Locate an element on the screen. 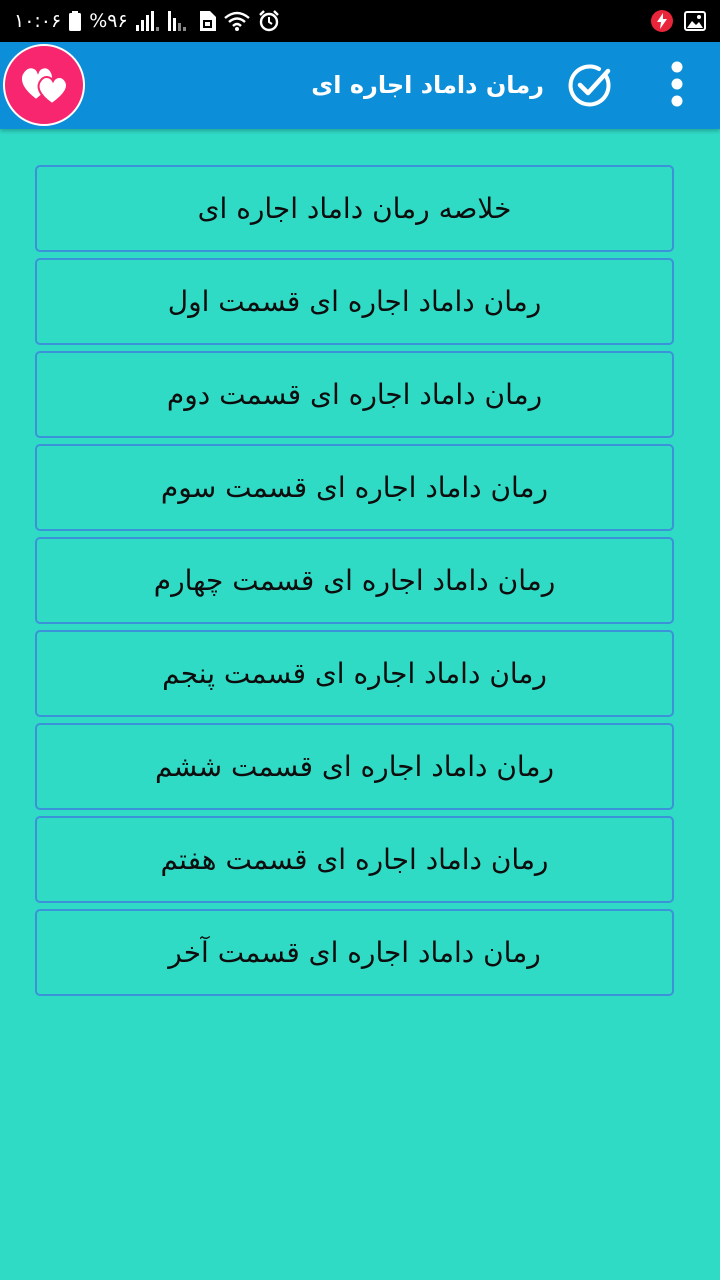  chapter-item-label: رمان داماد اجاره ای قسمت پنجم is located at coordinates (354, 673).